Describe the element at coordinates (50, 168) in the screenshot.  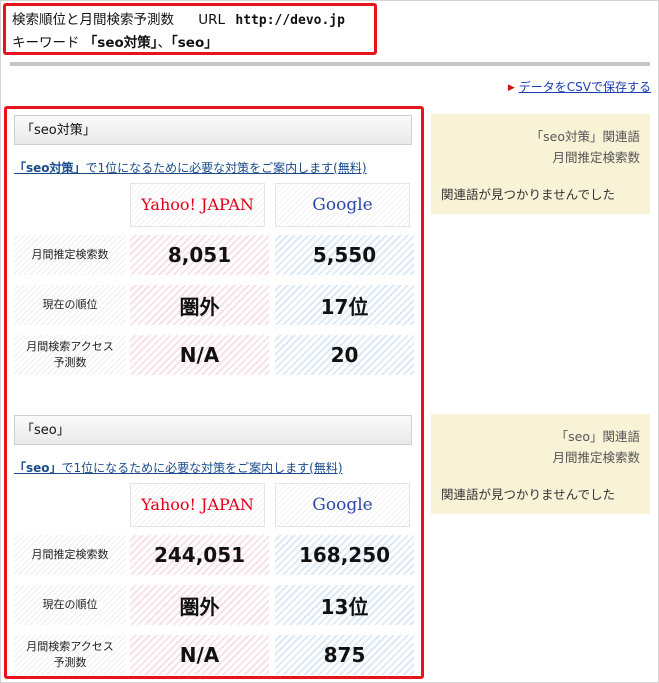
I see `consult-link-keyword: 「seo対策」` at that location.